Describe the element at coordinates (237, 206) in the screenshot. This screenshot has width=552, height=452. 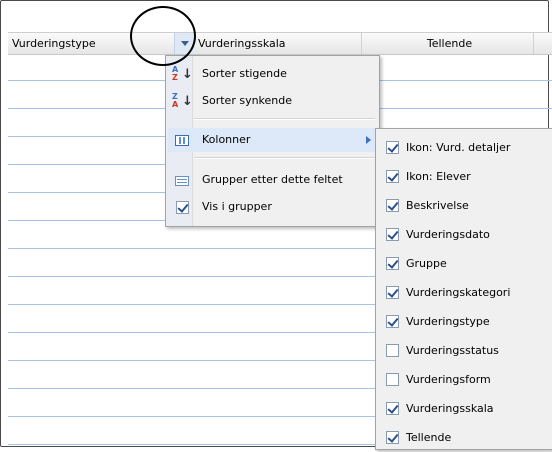
I see `menu-item-label: Vis i grupper` at that location.